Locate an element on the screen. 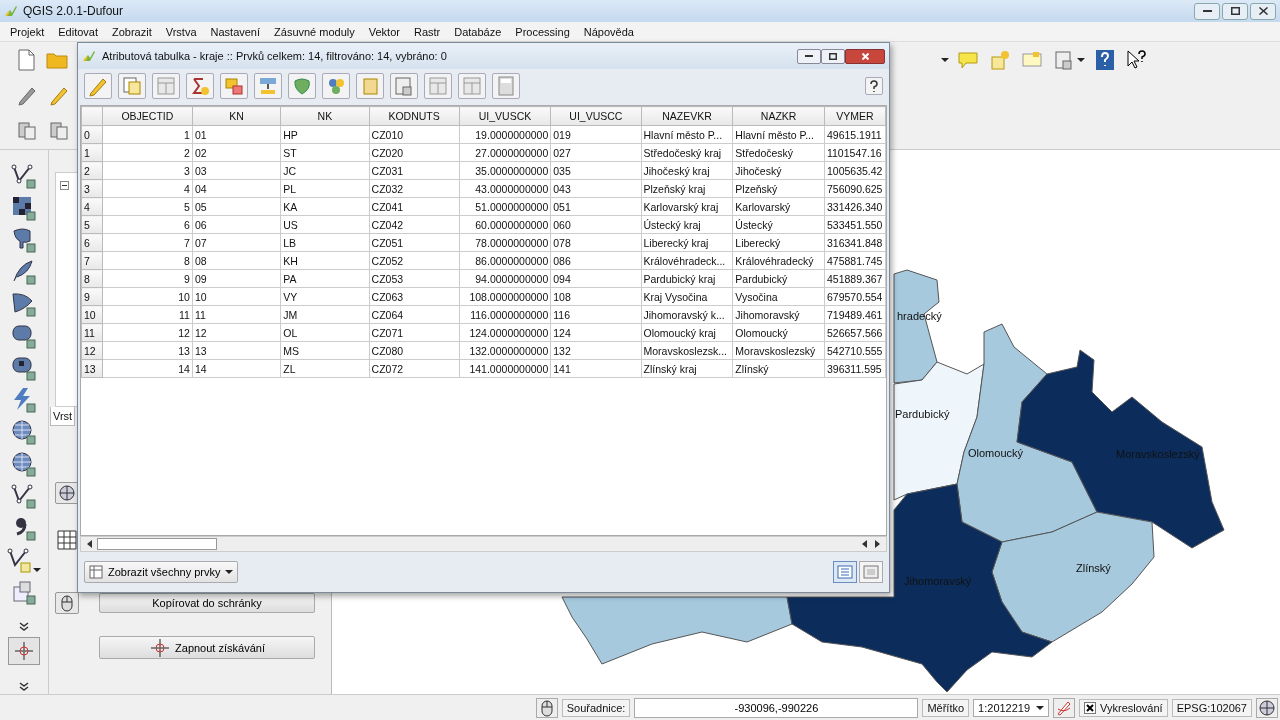 The image size is (1280, 720). table-cell: 475881.745 is located at coordinates (855, 260).